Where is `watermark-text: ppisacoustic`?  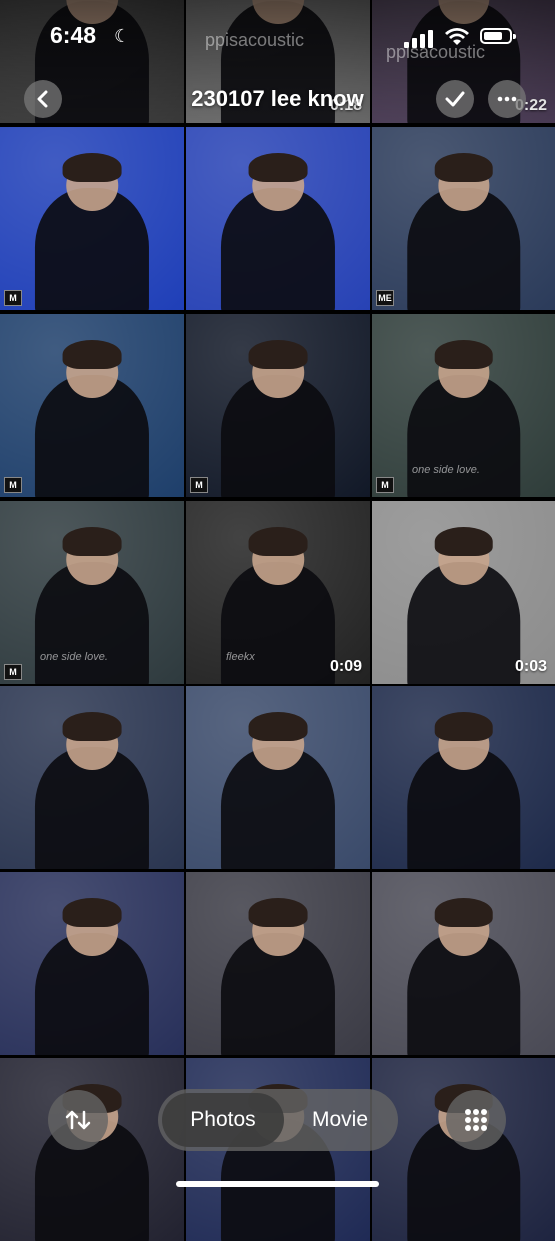
watermark-text: ppisacoustic is located at coordinates (255, 40).